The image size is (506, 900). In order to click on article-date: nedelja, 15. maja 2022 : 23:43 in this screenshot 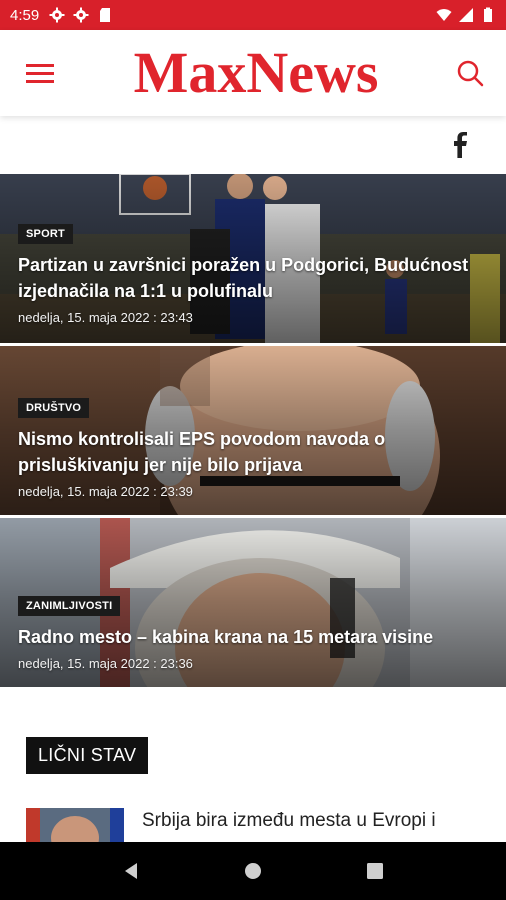, I will do `click(105, 317)`.